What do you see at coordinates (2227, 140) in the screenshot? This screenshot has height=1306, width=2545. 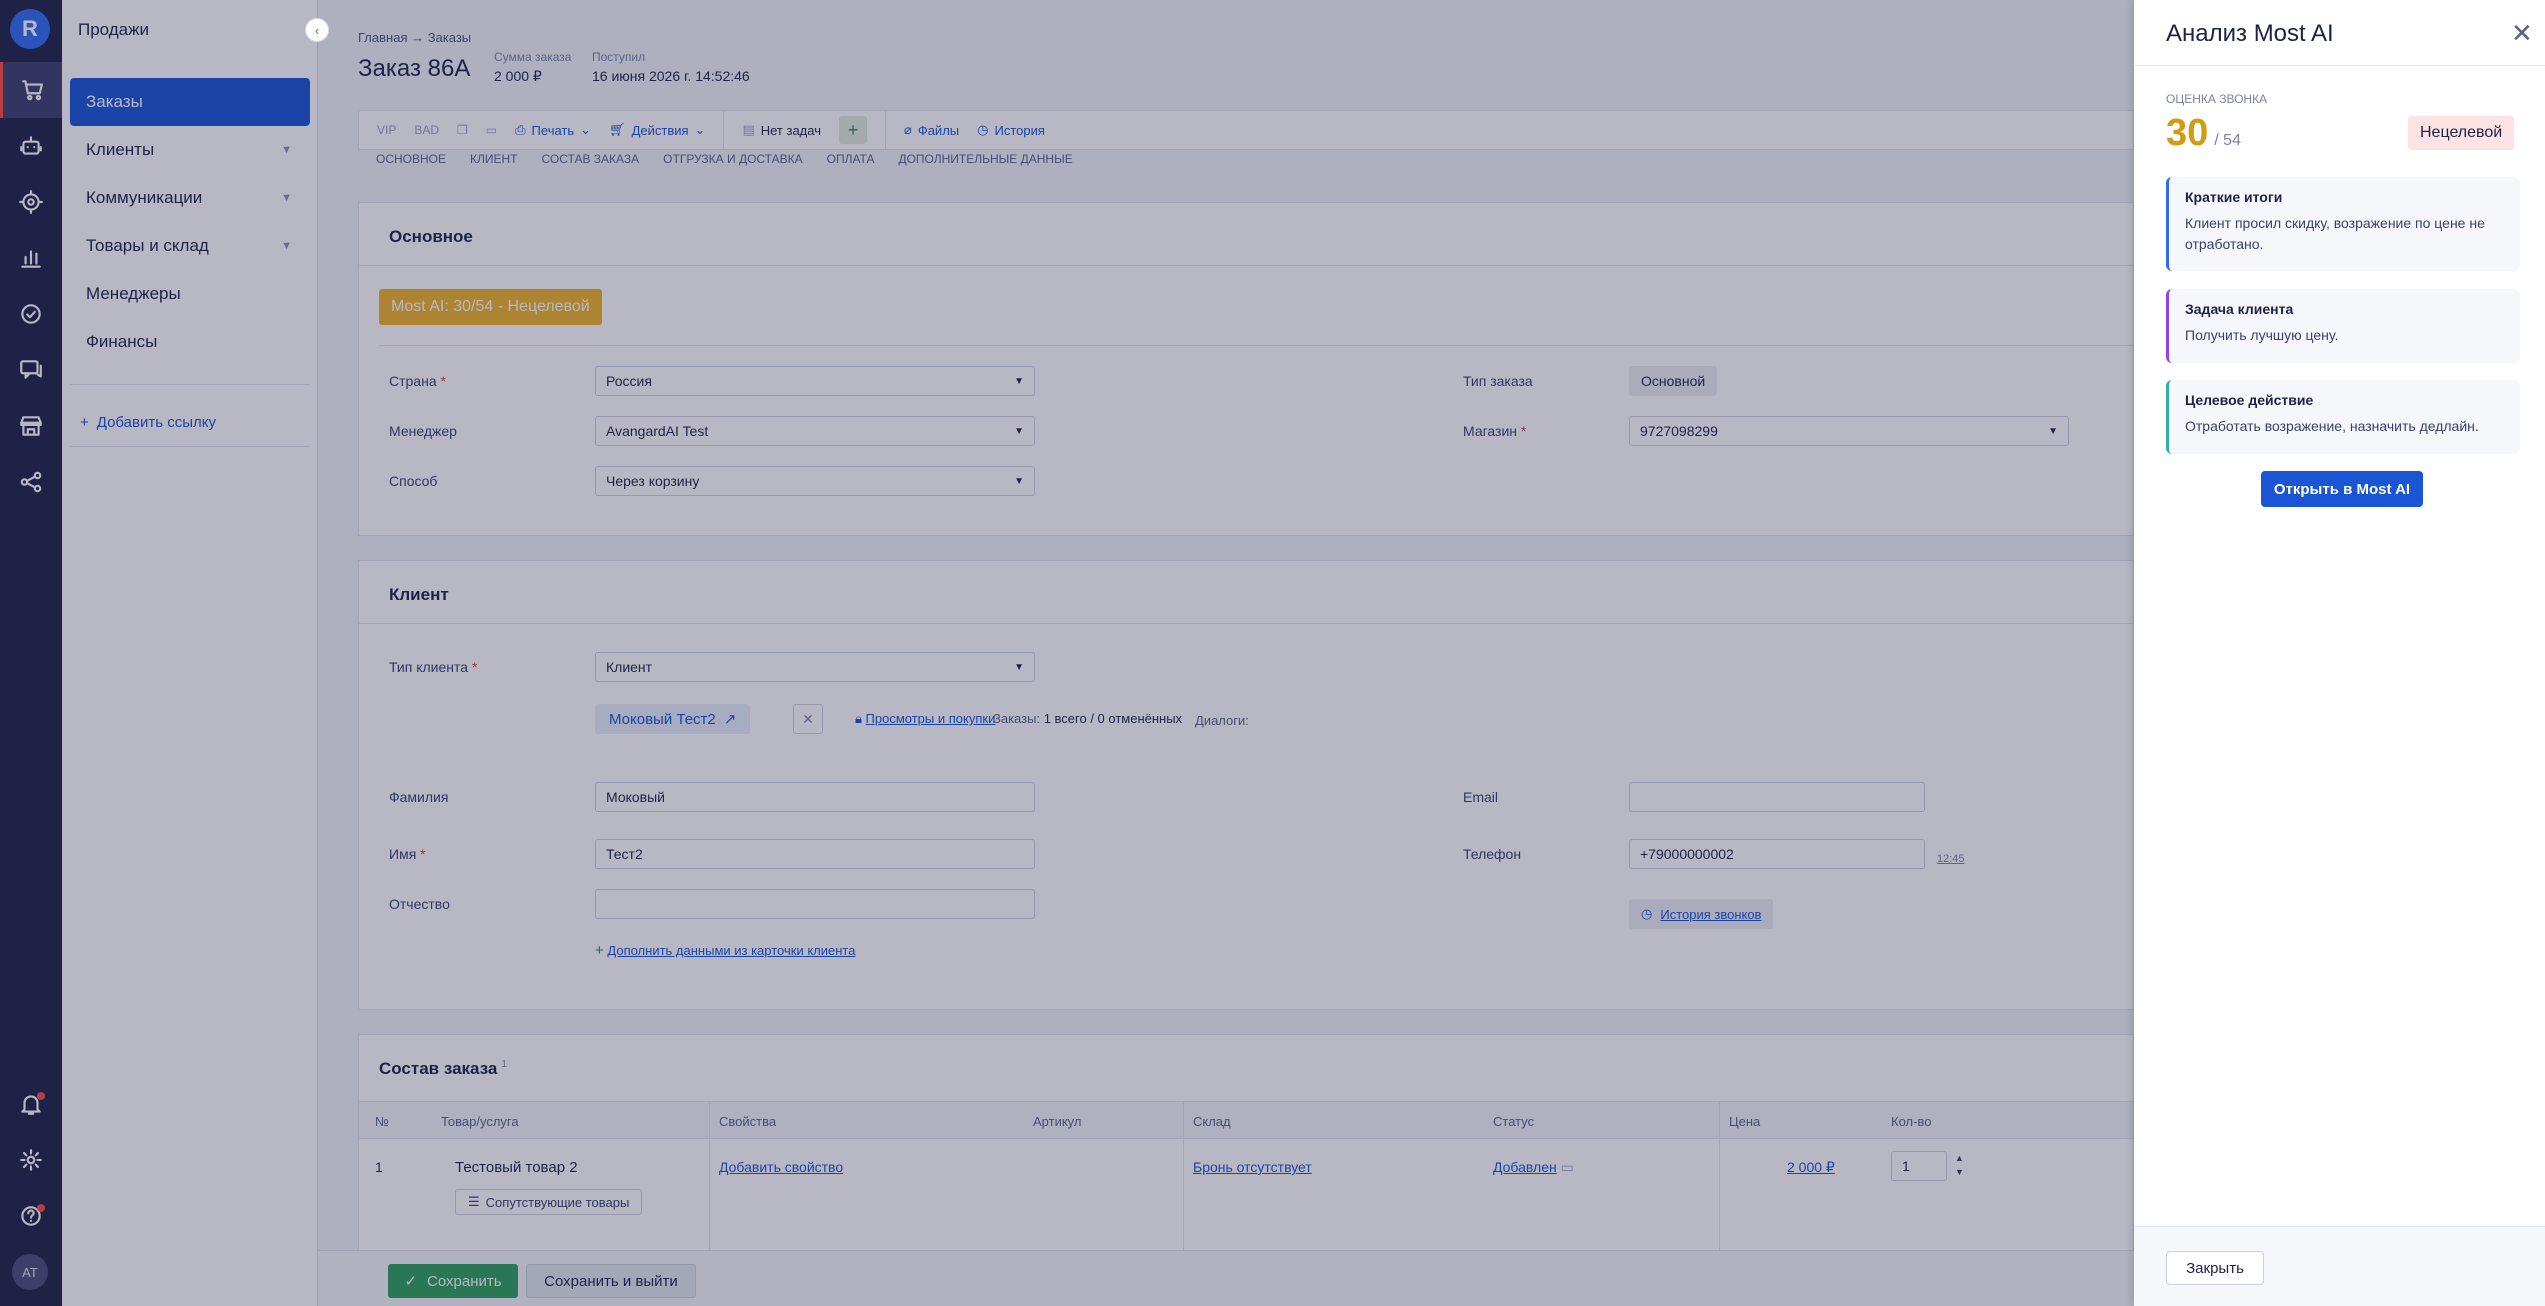 I see `score-max: / 54` at bounding box center [2227, 140].